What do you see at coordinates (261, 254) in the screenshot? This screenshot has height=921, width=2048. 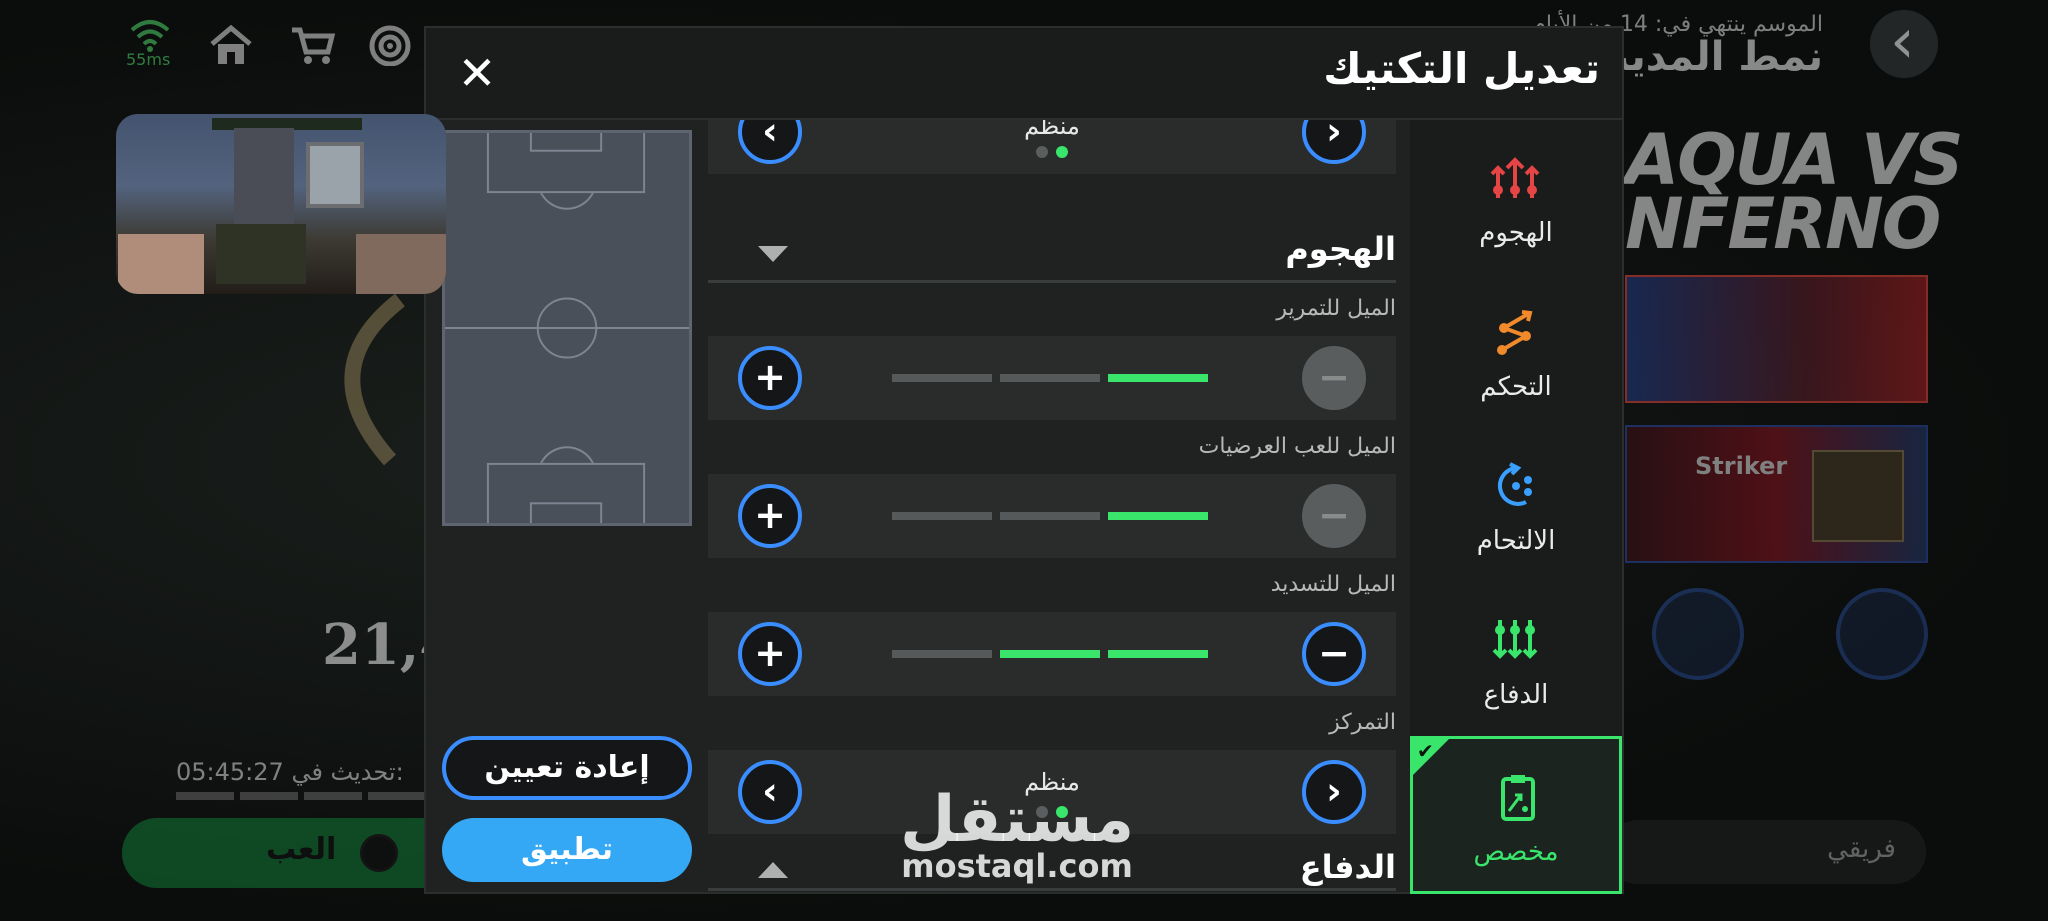 I see `webcam-weapon` at bounding box center [261, 254].